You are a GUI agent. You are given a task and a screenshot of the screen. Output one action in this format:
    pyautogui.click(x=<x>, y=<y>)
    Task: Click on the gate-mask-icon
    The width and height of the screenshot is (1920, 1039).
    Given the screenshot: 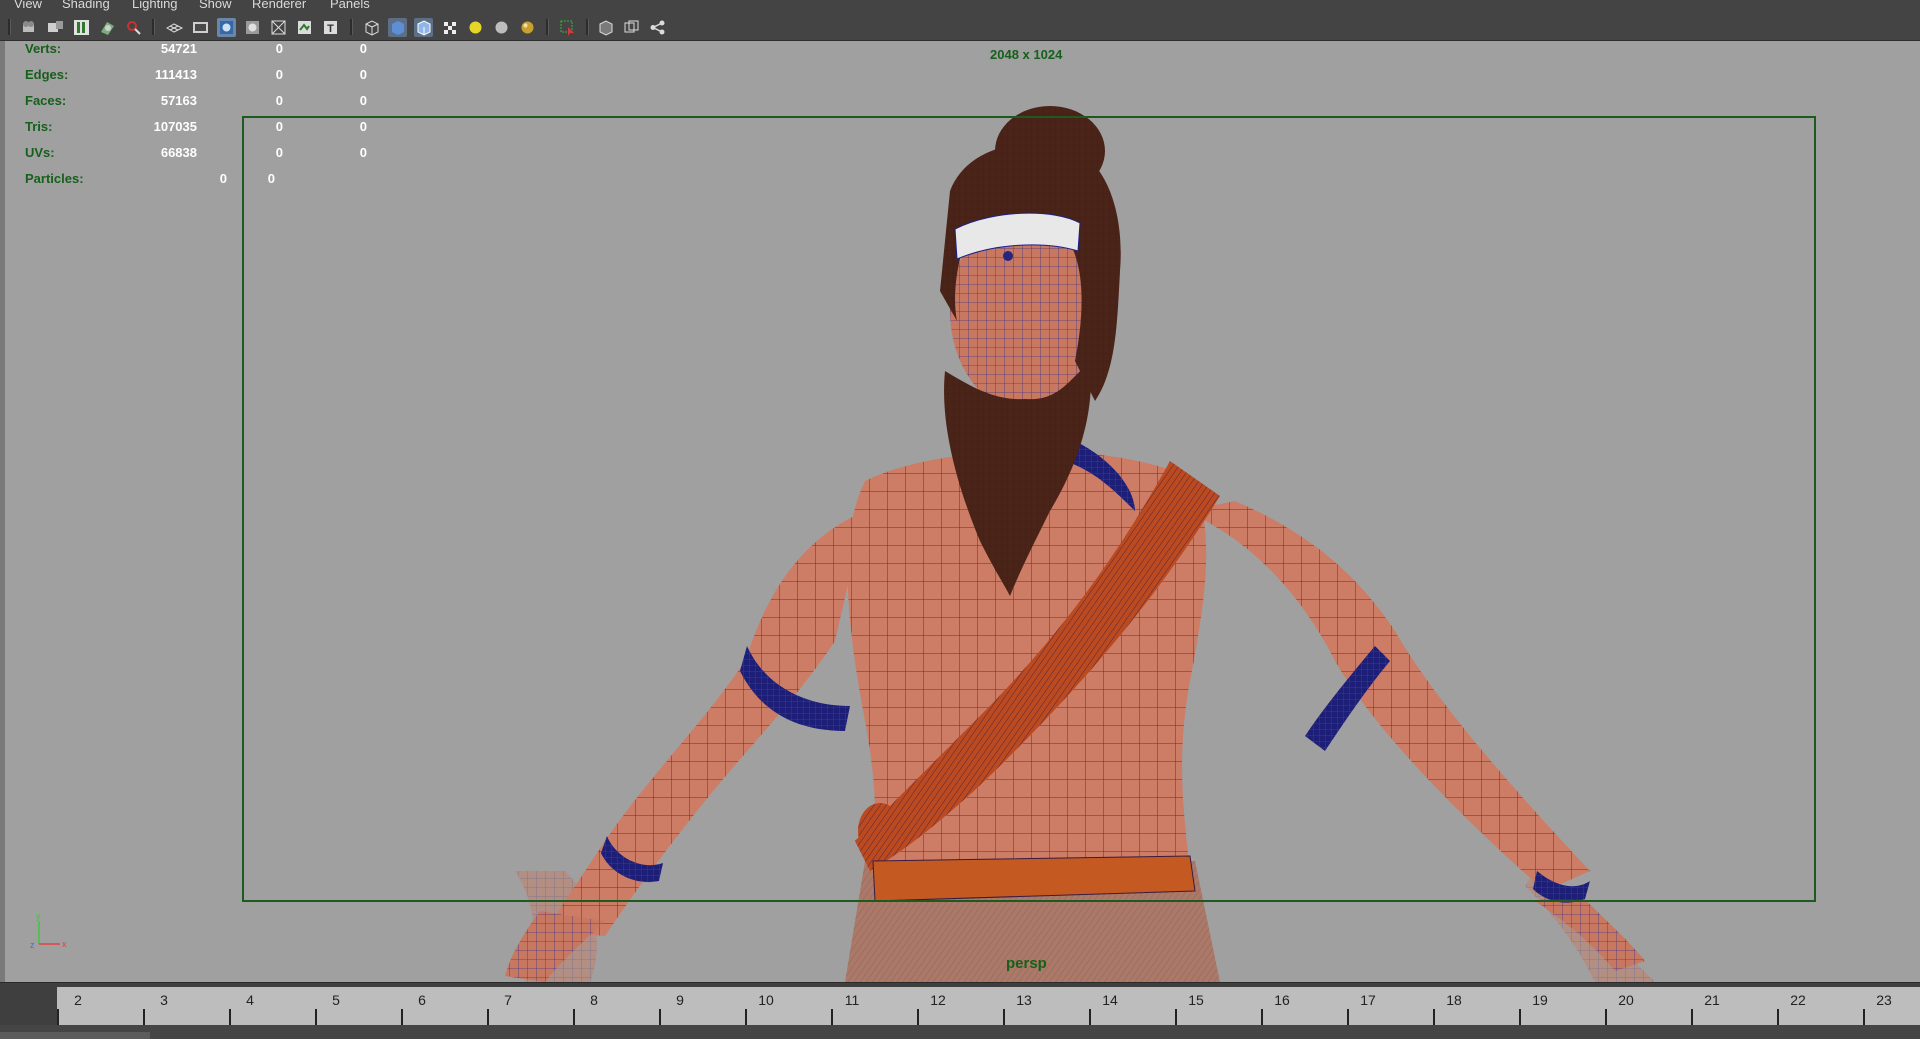 What is the action you would take?
    pyautogui.click(x=252, y=27)
    